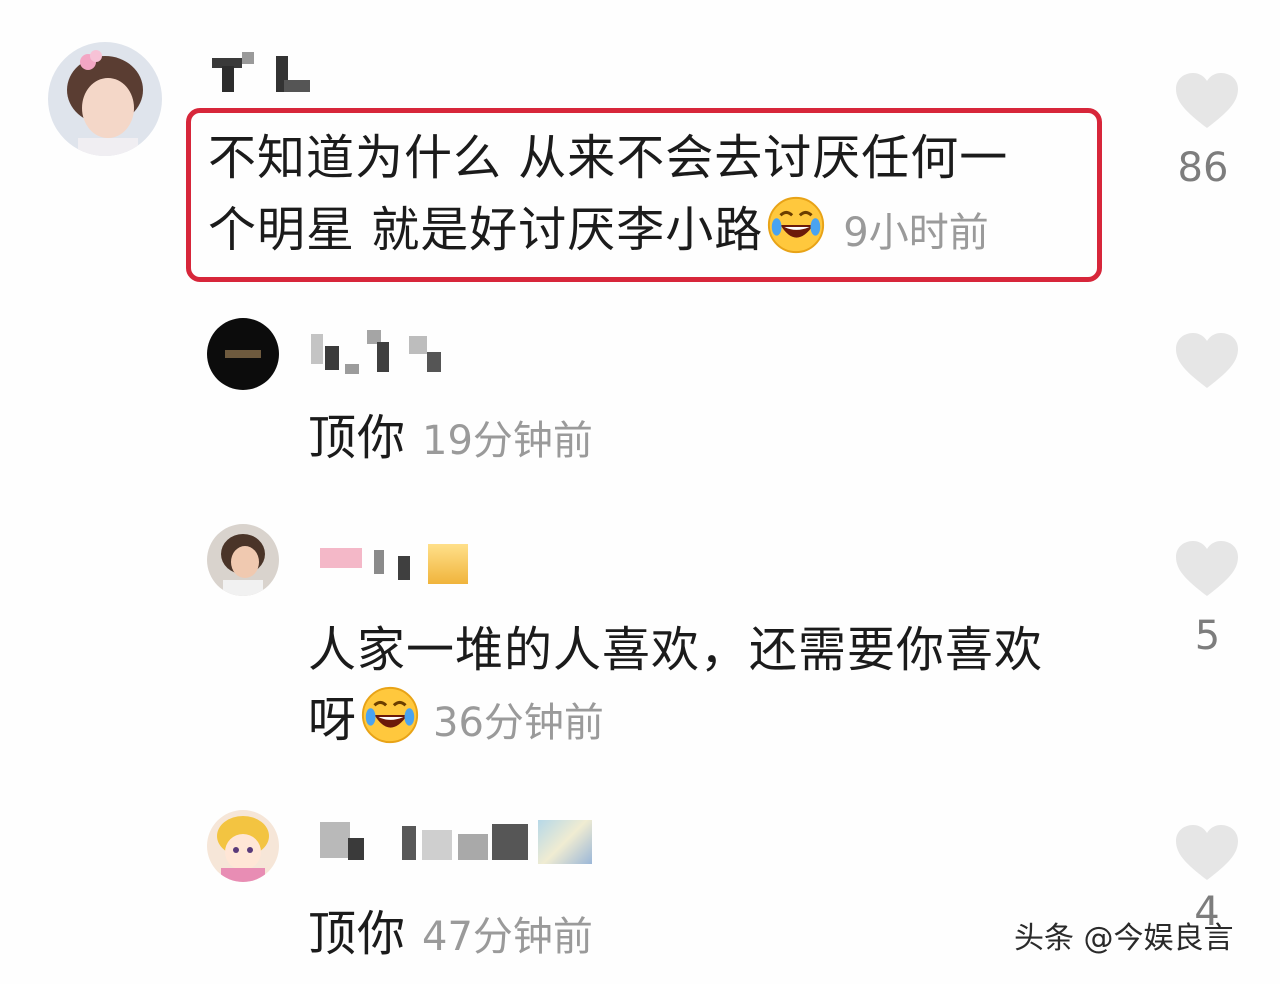 This screenshot has height=984, width=1280. What do you see at coordinates (1203, 168) in the screenshot?
I see `like-count: 86` at bounding box center [1203, 168].